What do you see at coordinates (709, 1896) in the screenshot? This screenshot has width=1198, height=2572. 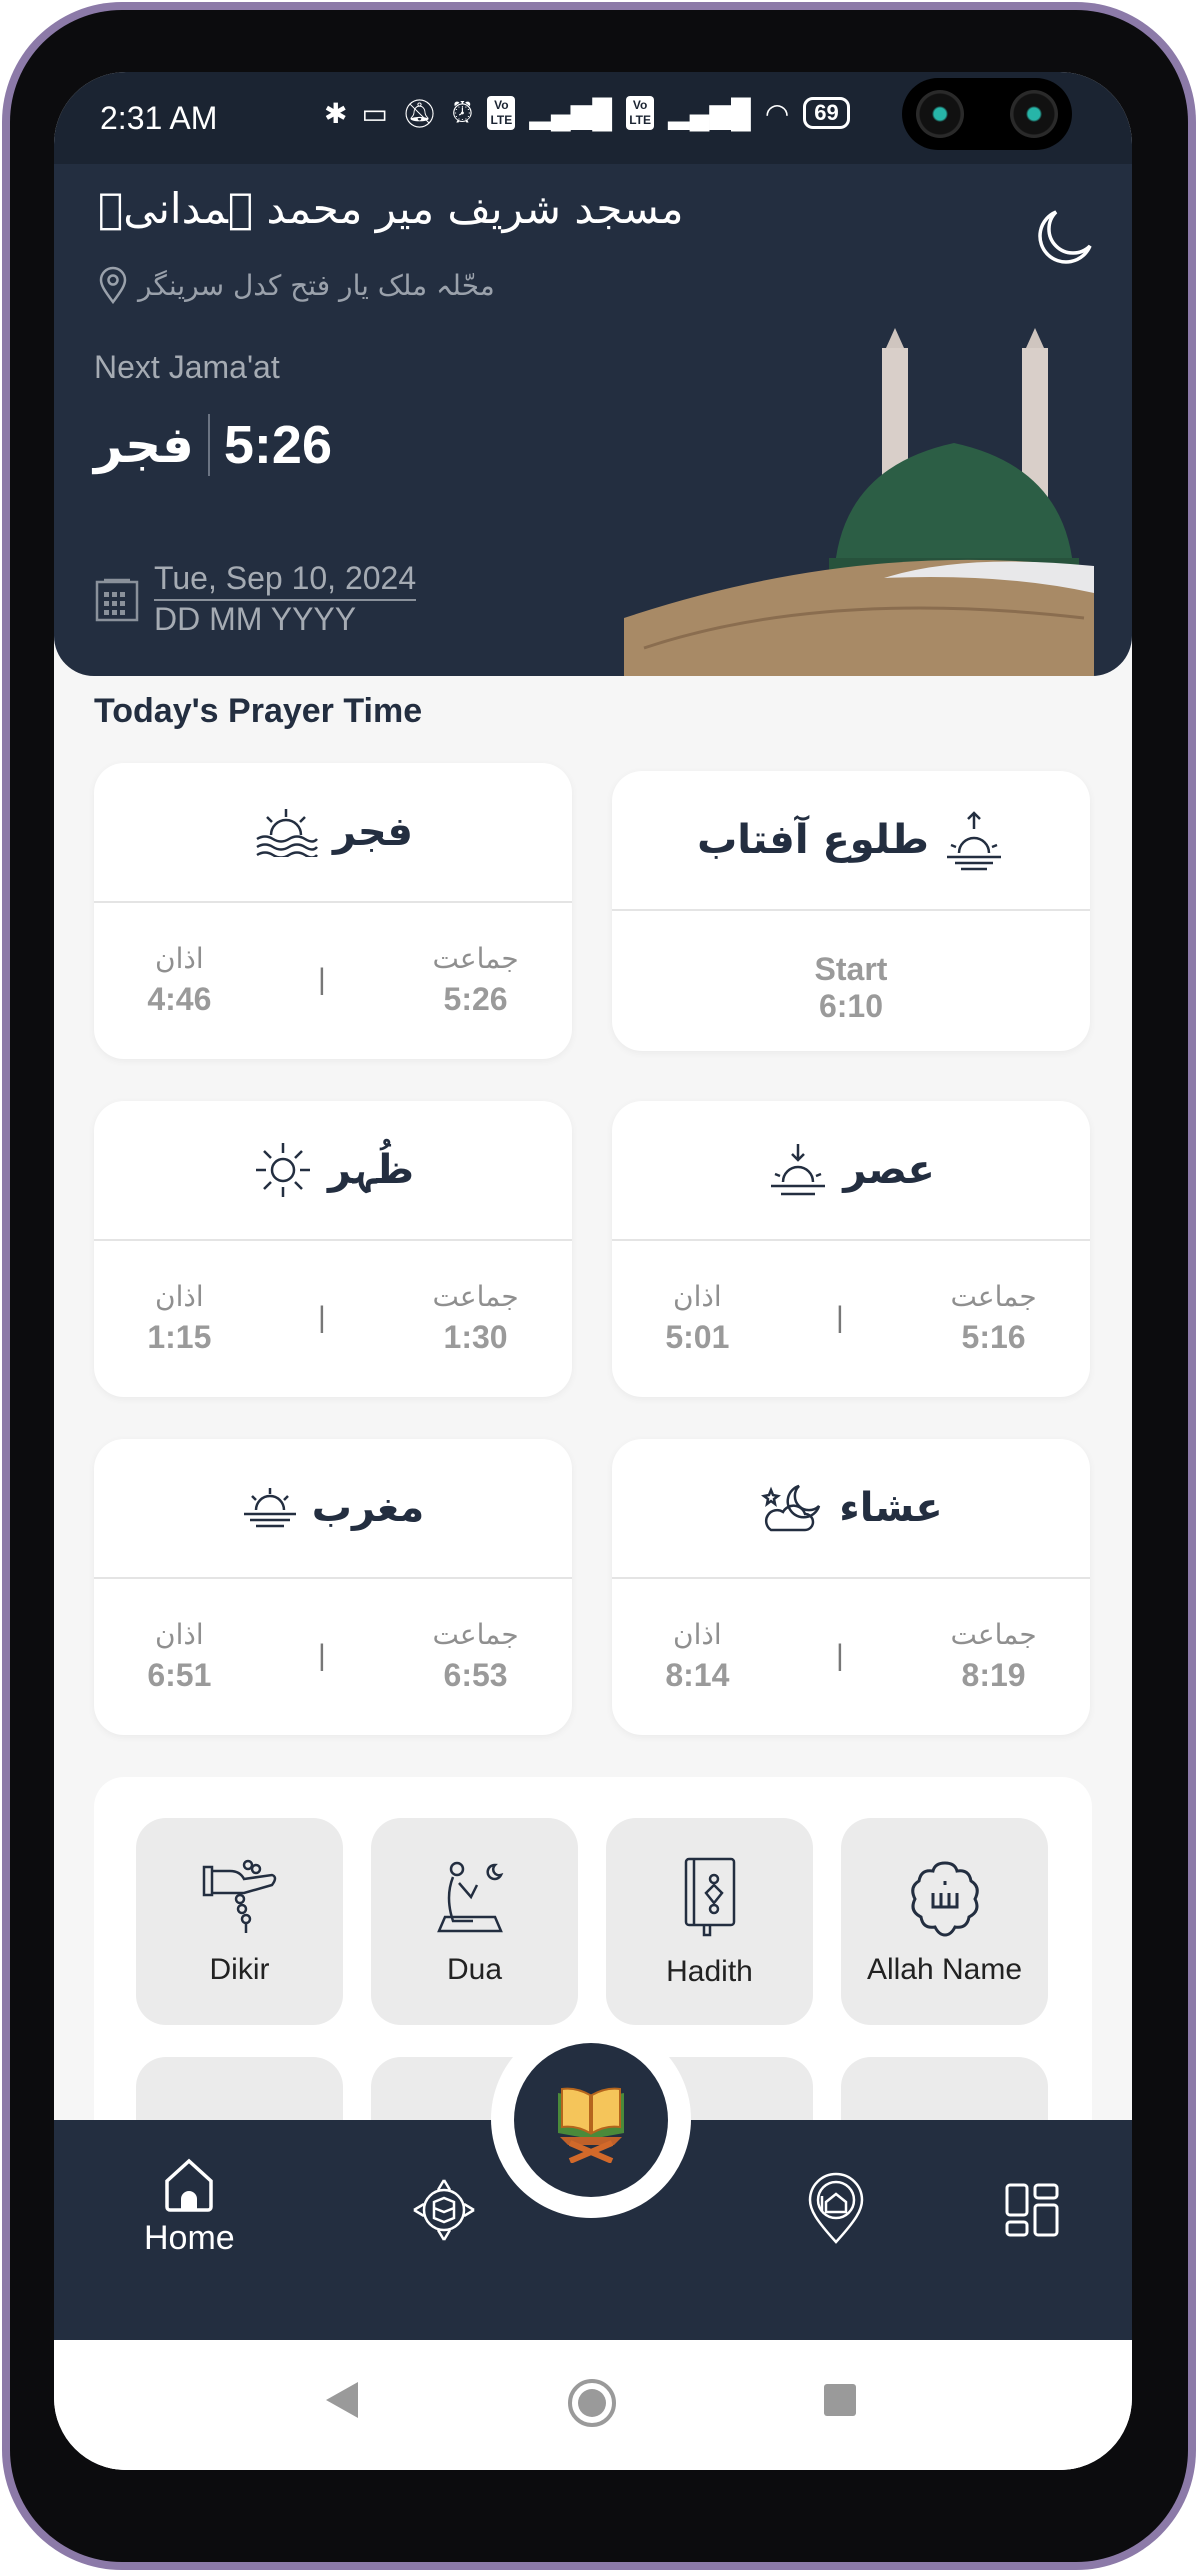 I see `book-icon` at bounding box center [709, 1896].